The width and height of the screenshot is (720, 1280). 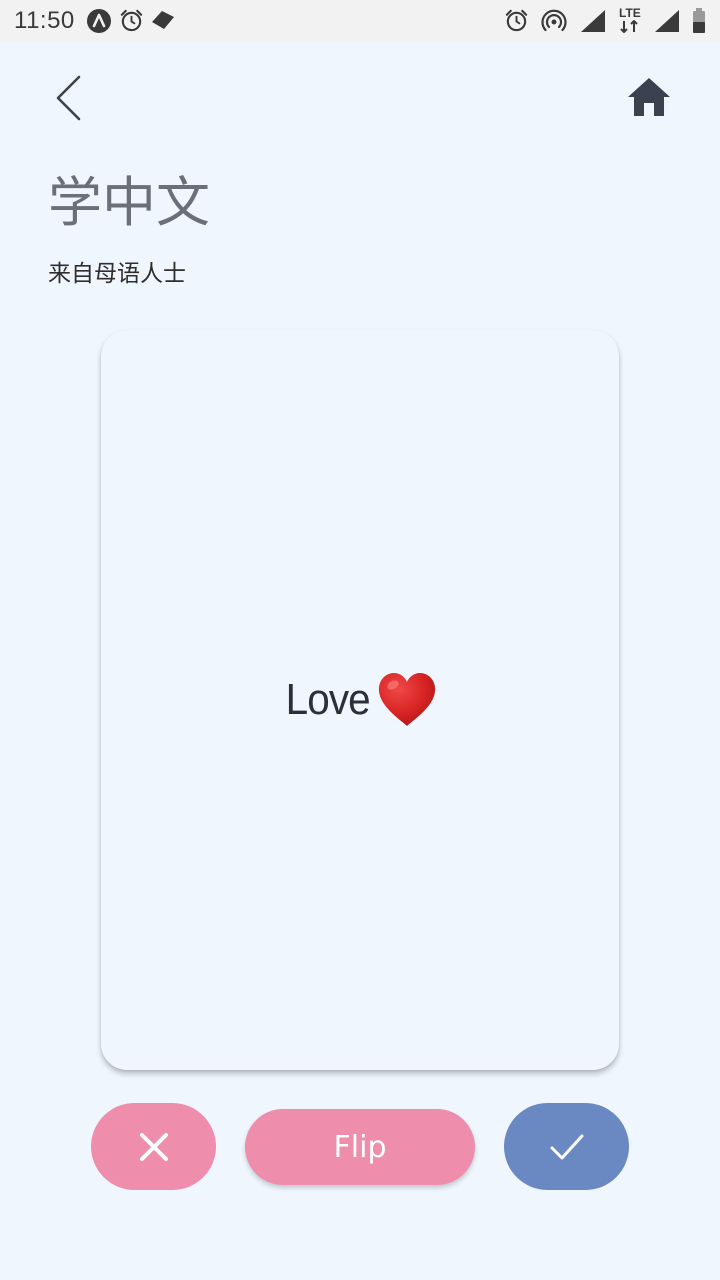 I want to click on back-button, so click(x=72, y=98).